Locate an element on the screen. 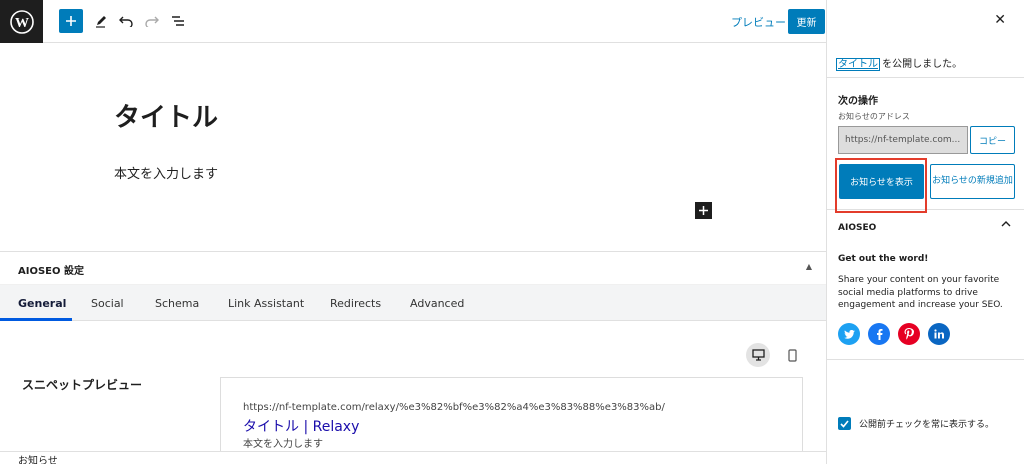 This screenshot has height=464, width=1024. snippet-title: タイトル | Relaxy is located at coordinates (301, 427).